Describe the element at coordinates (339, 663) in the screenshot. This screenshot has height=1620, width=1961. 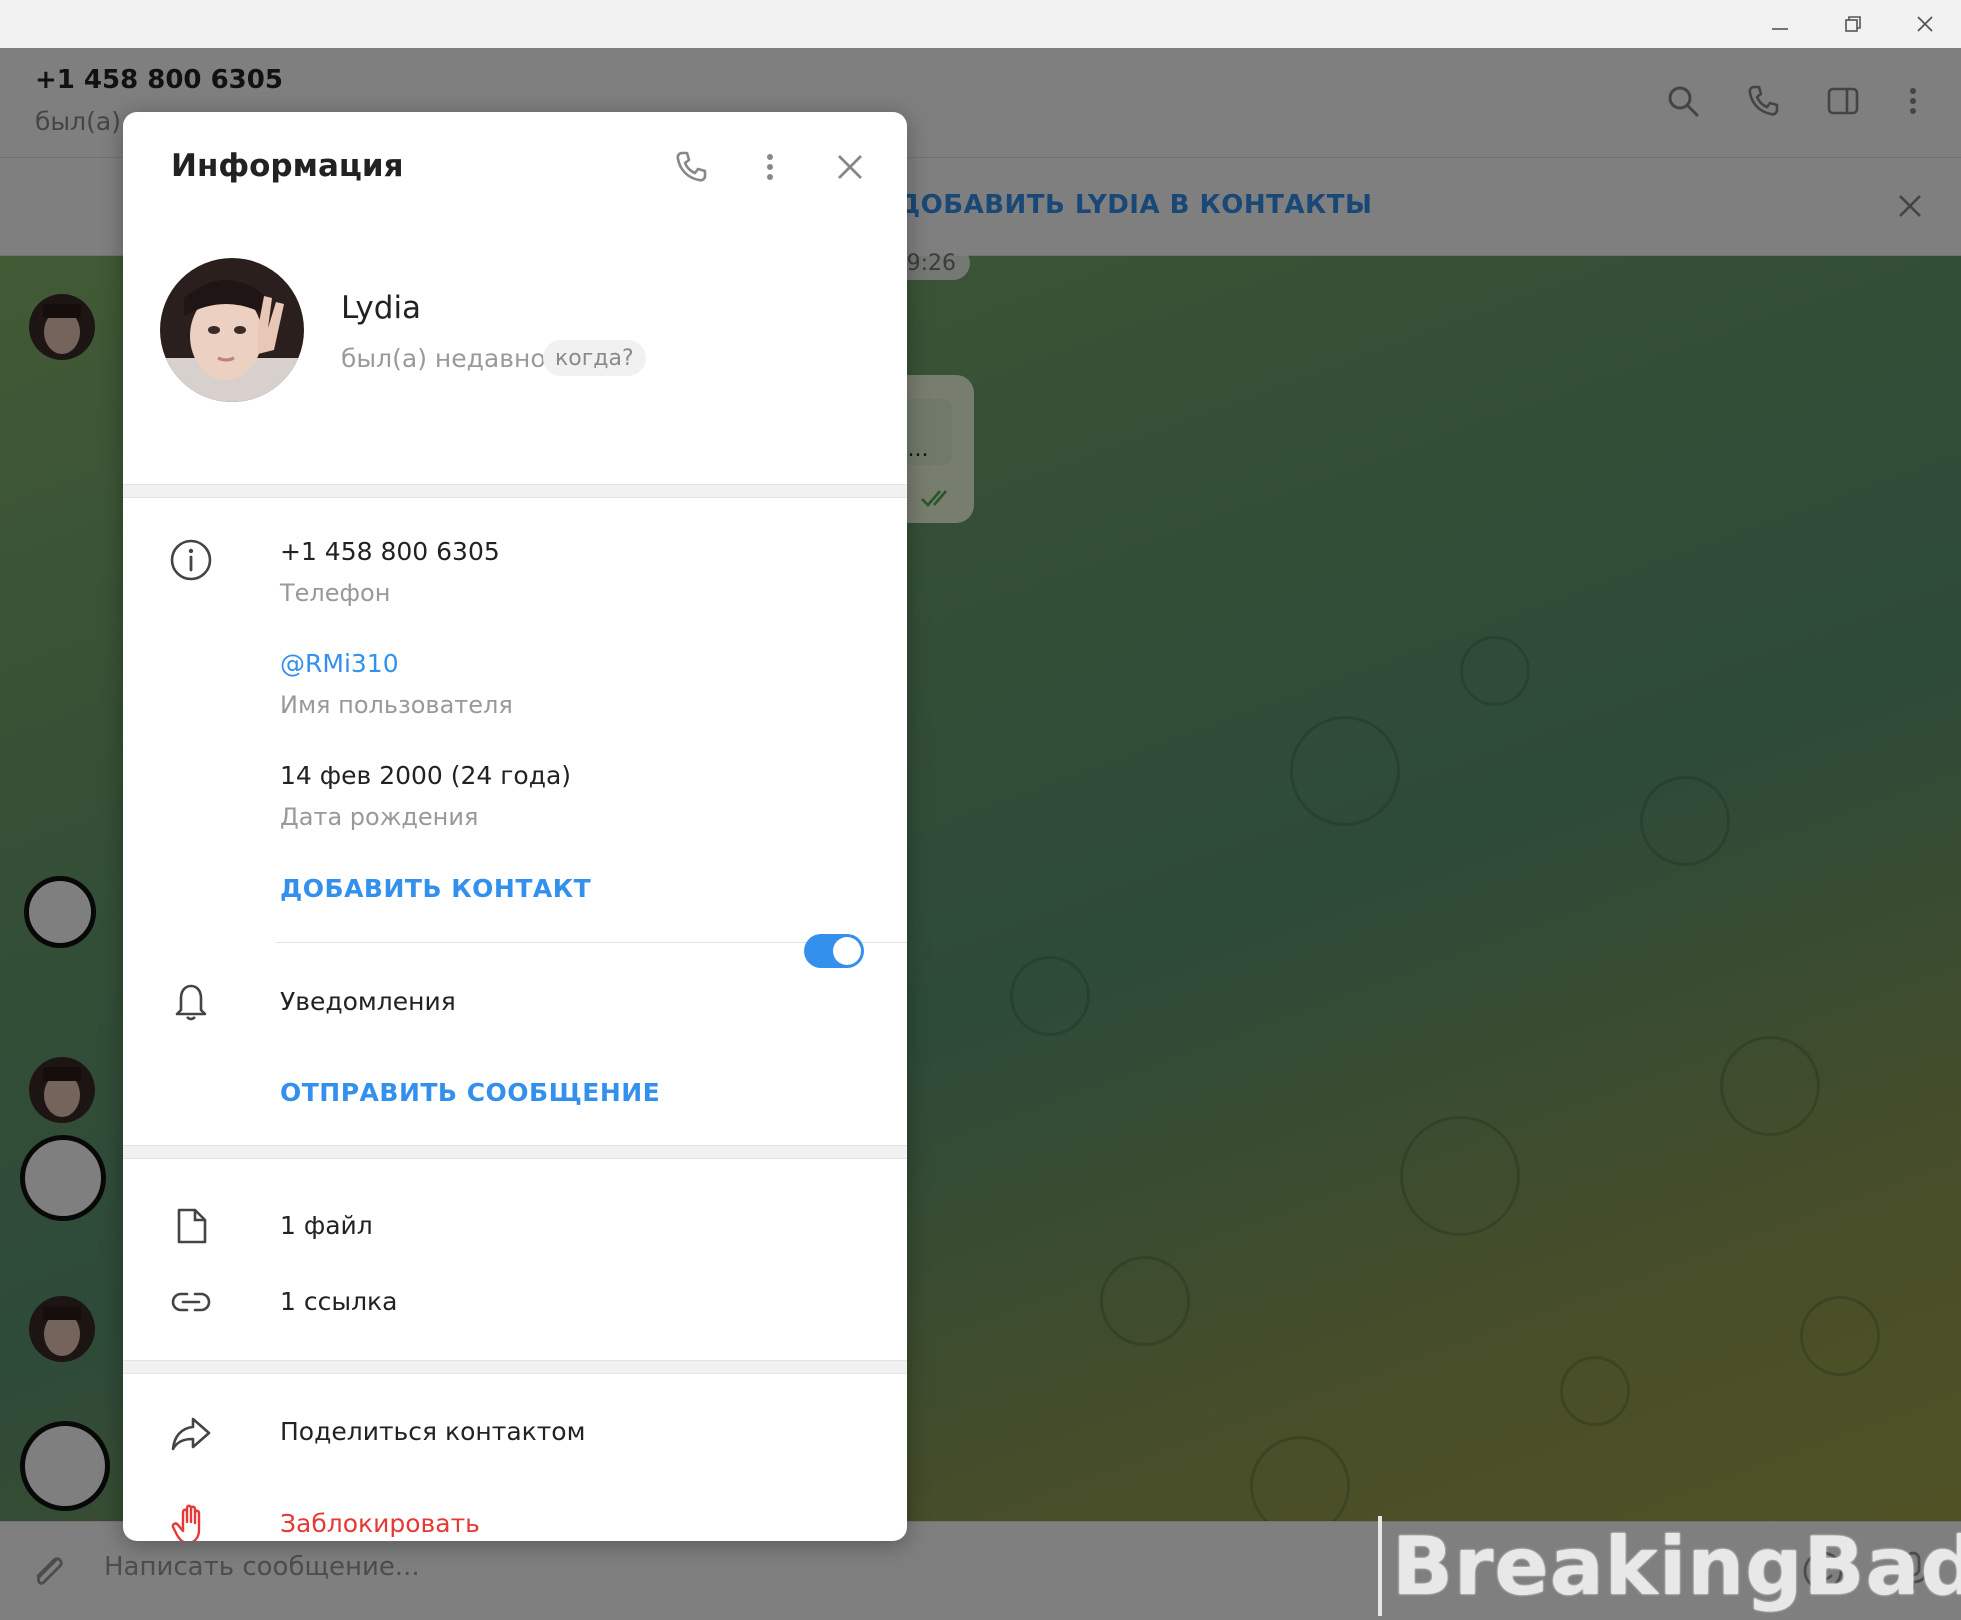
I see `username-value: @RMi310` at that location.